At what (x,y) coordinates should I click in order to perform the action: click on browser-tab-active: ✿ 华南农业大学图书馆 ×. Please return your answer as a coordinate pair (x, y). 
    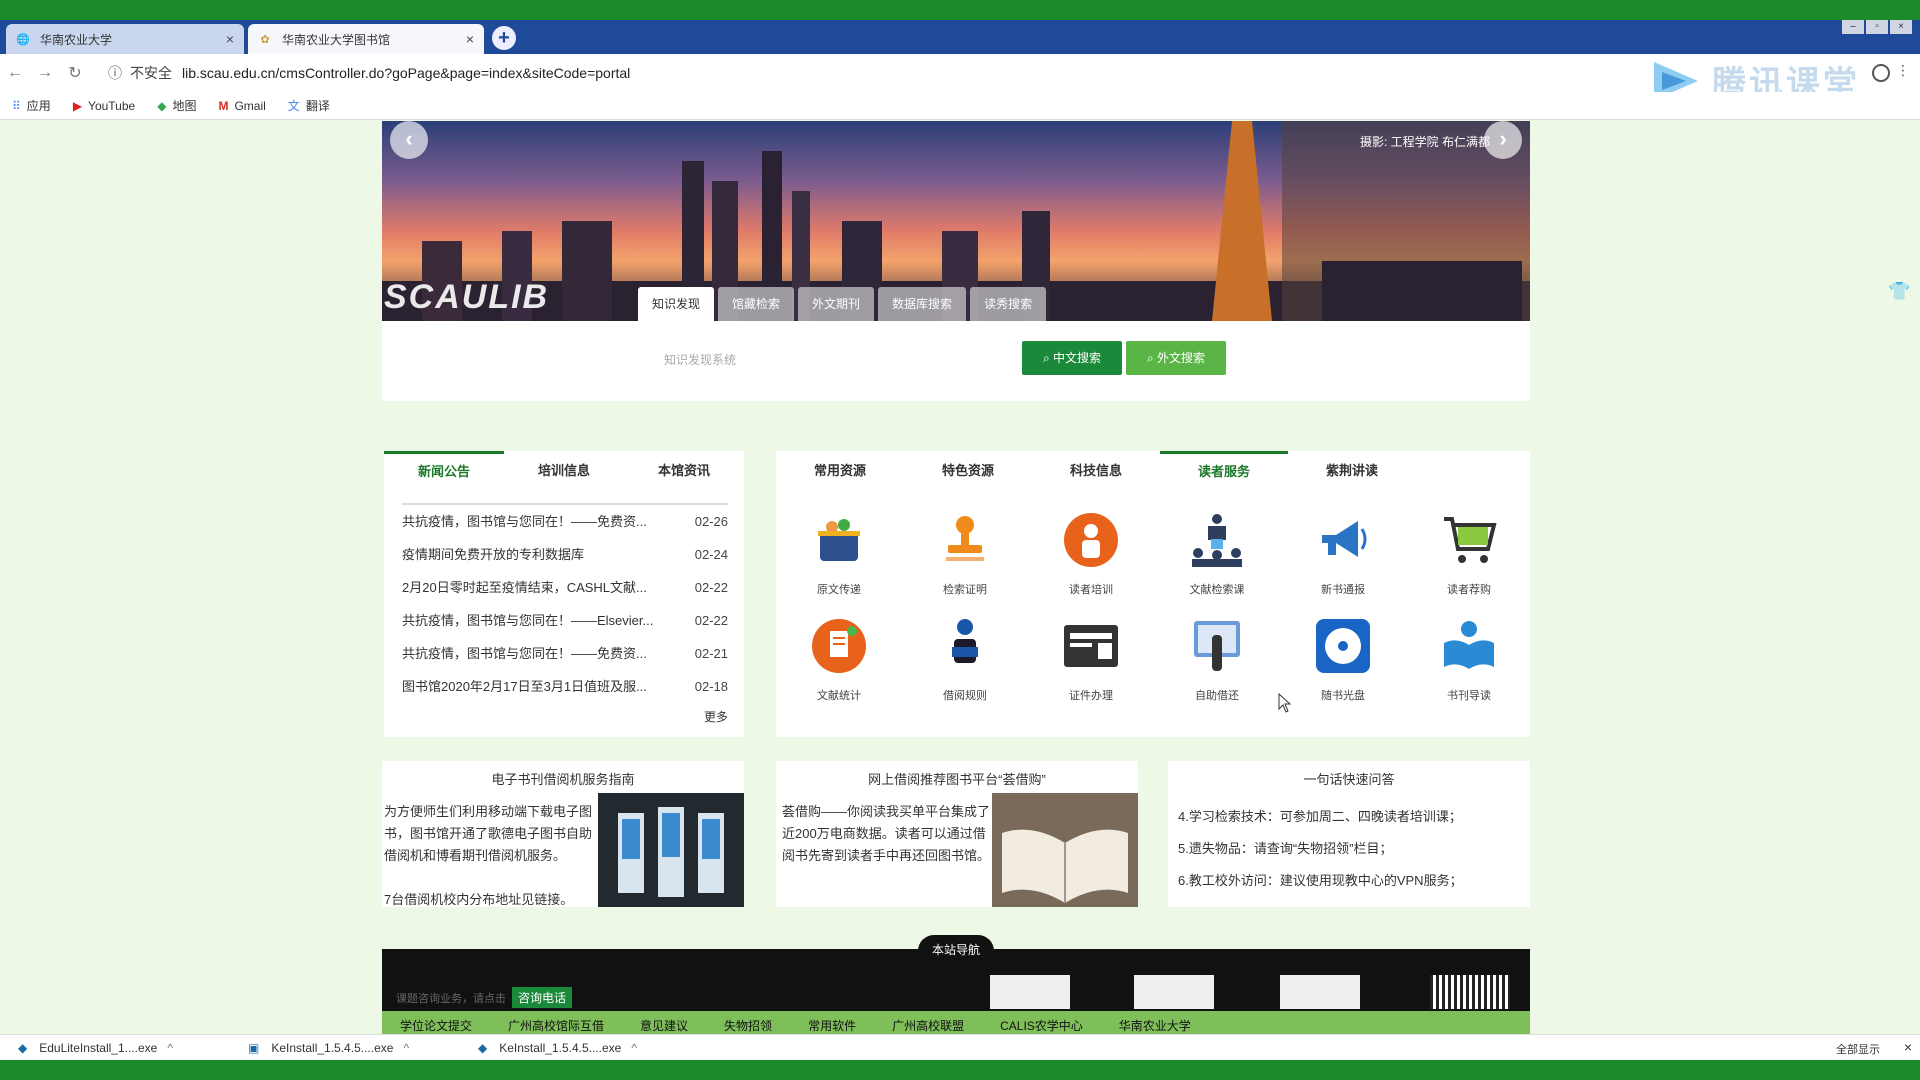
    Looking at the image, I should click on (366, 39).